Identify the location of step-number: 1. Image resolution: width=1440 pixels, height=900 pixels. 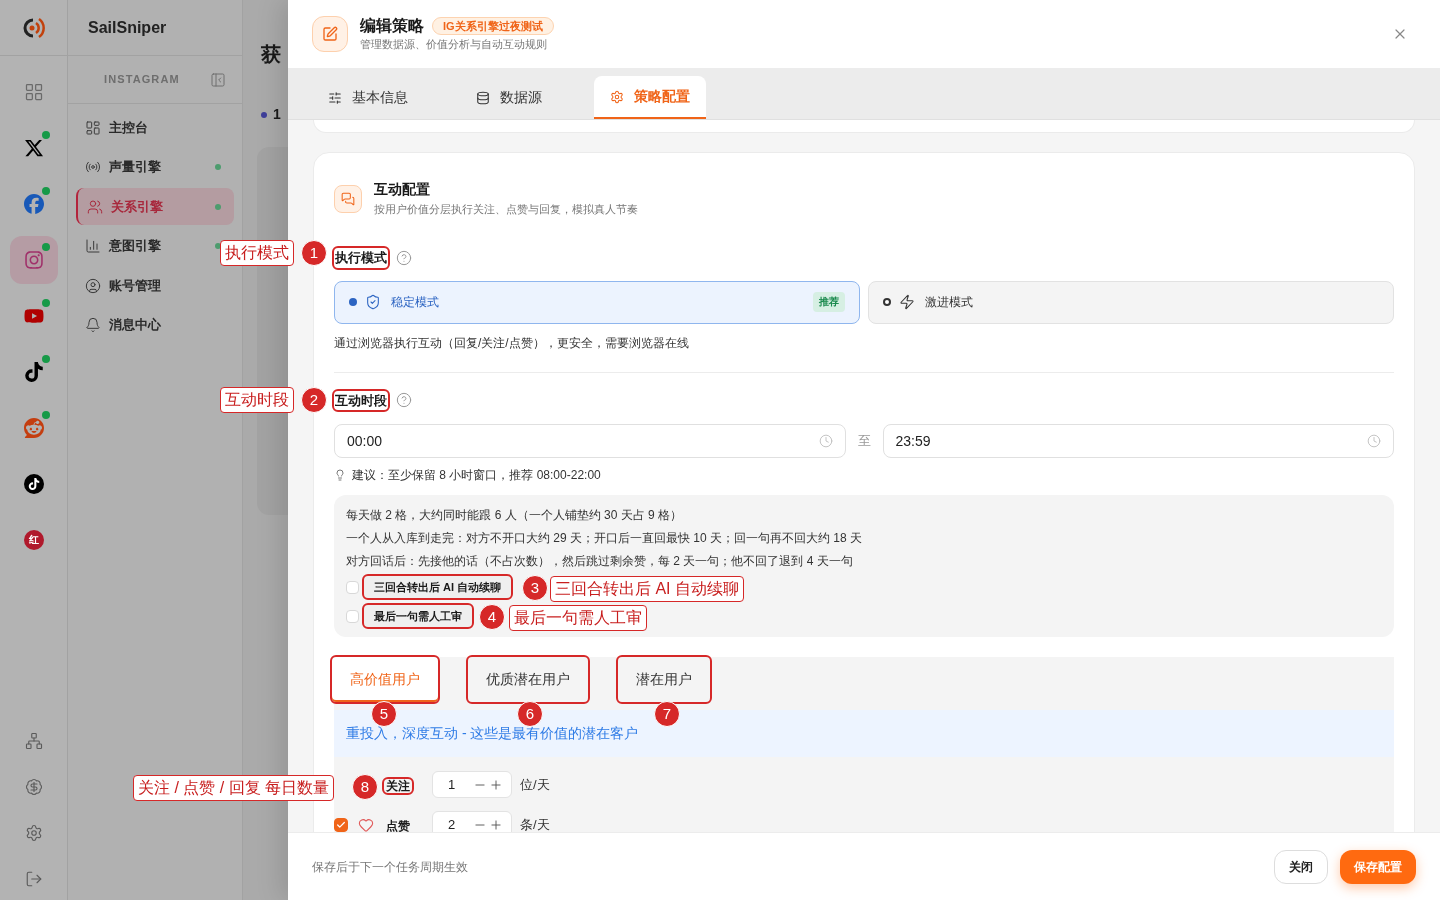
(277, 114).